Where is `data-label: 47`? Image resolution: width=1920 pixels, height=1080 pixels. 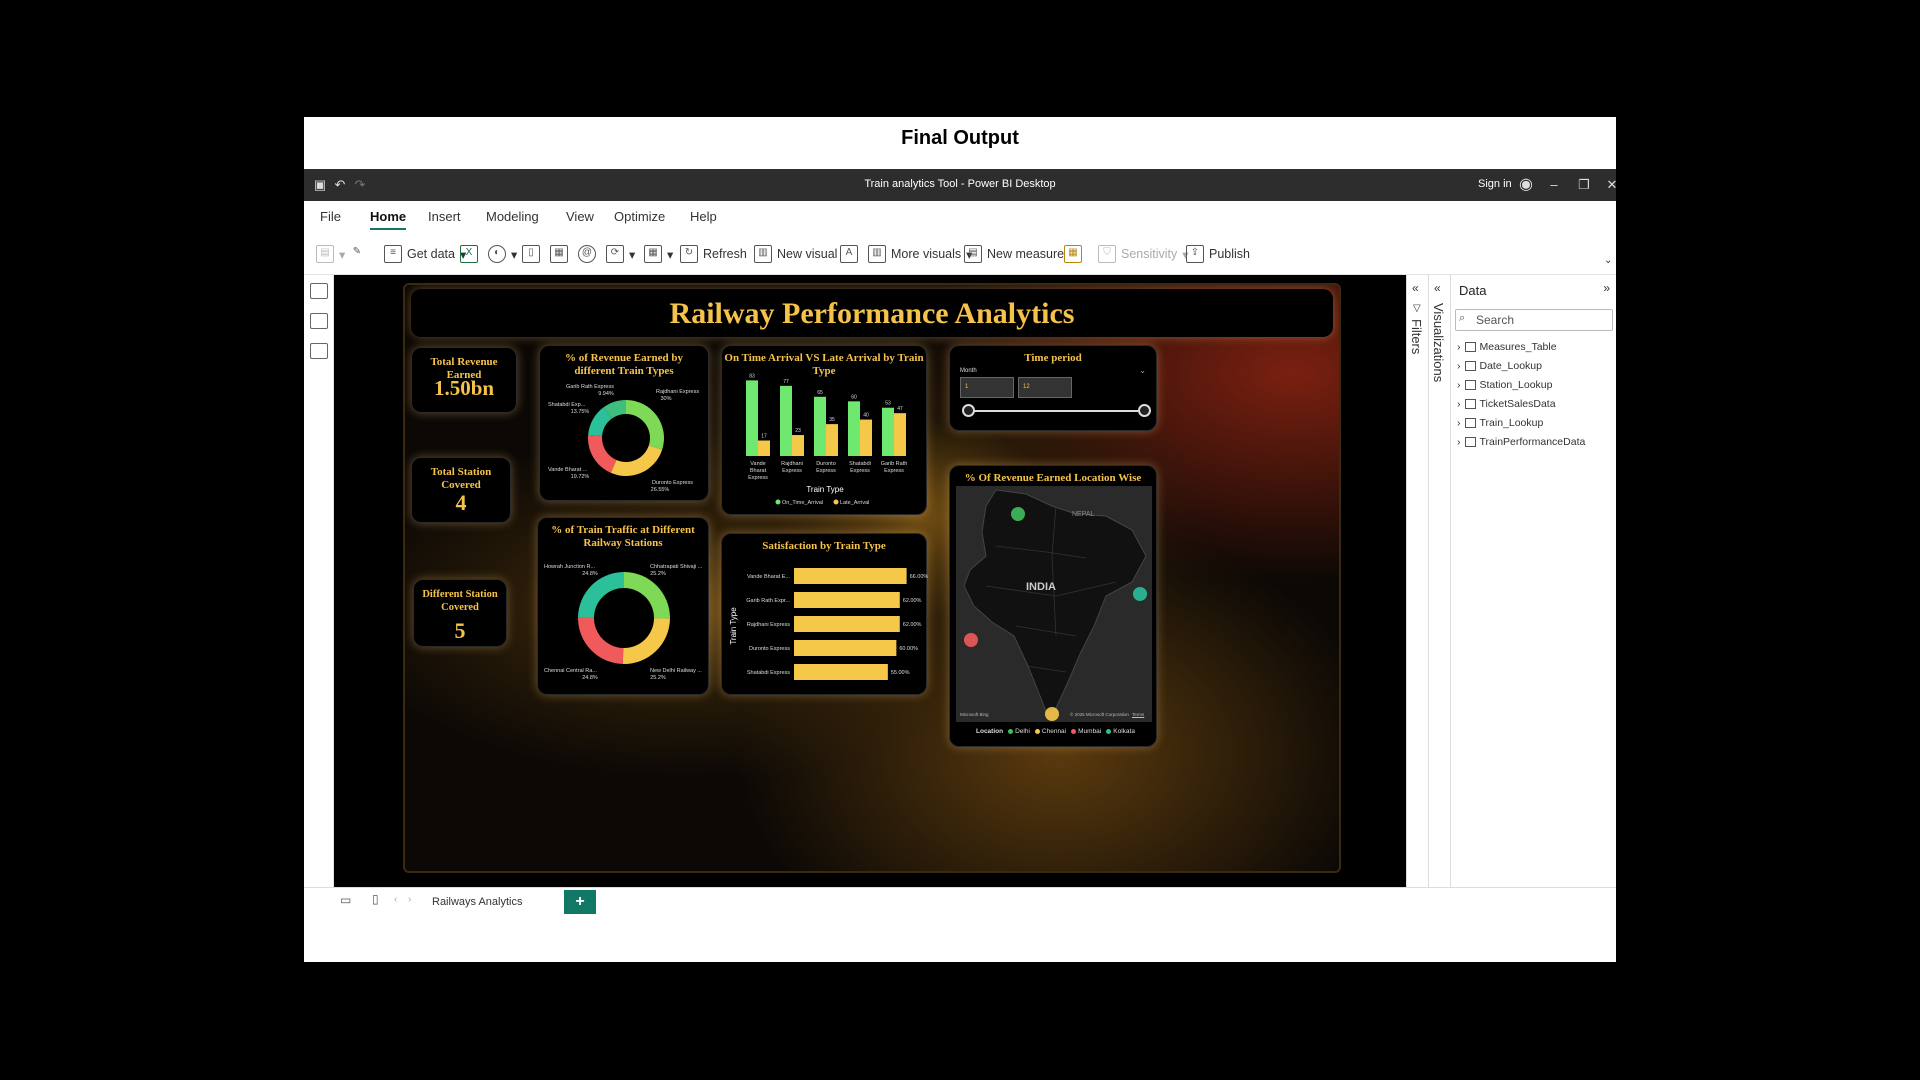 data-label: 47 is located at coordinates (900, 409).